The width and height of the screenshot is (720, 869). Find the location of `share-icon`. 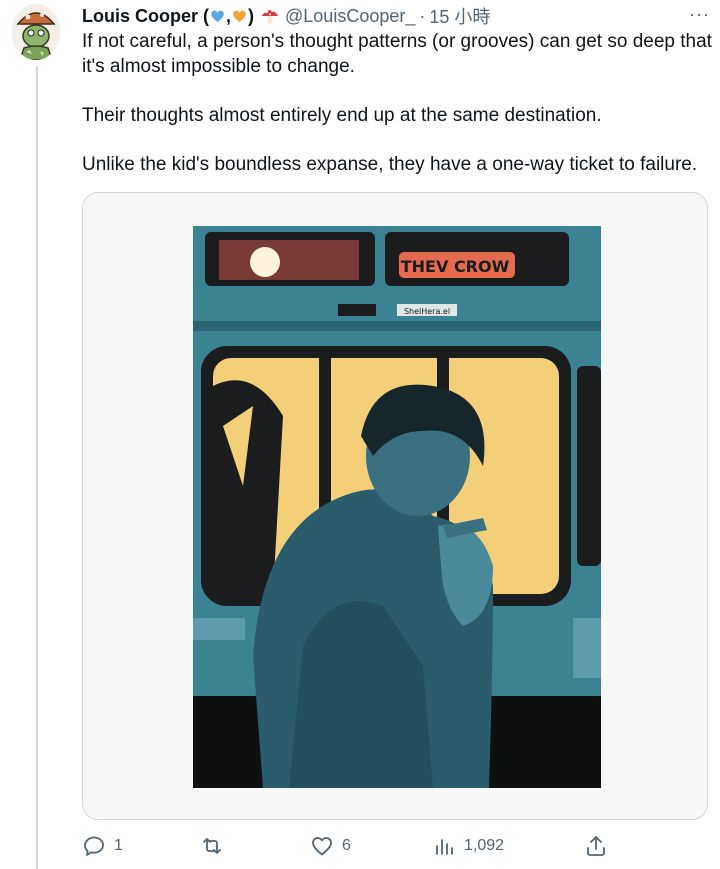

share-icon is located at coordinates (596, 846).